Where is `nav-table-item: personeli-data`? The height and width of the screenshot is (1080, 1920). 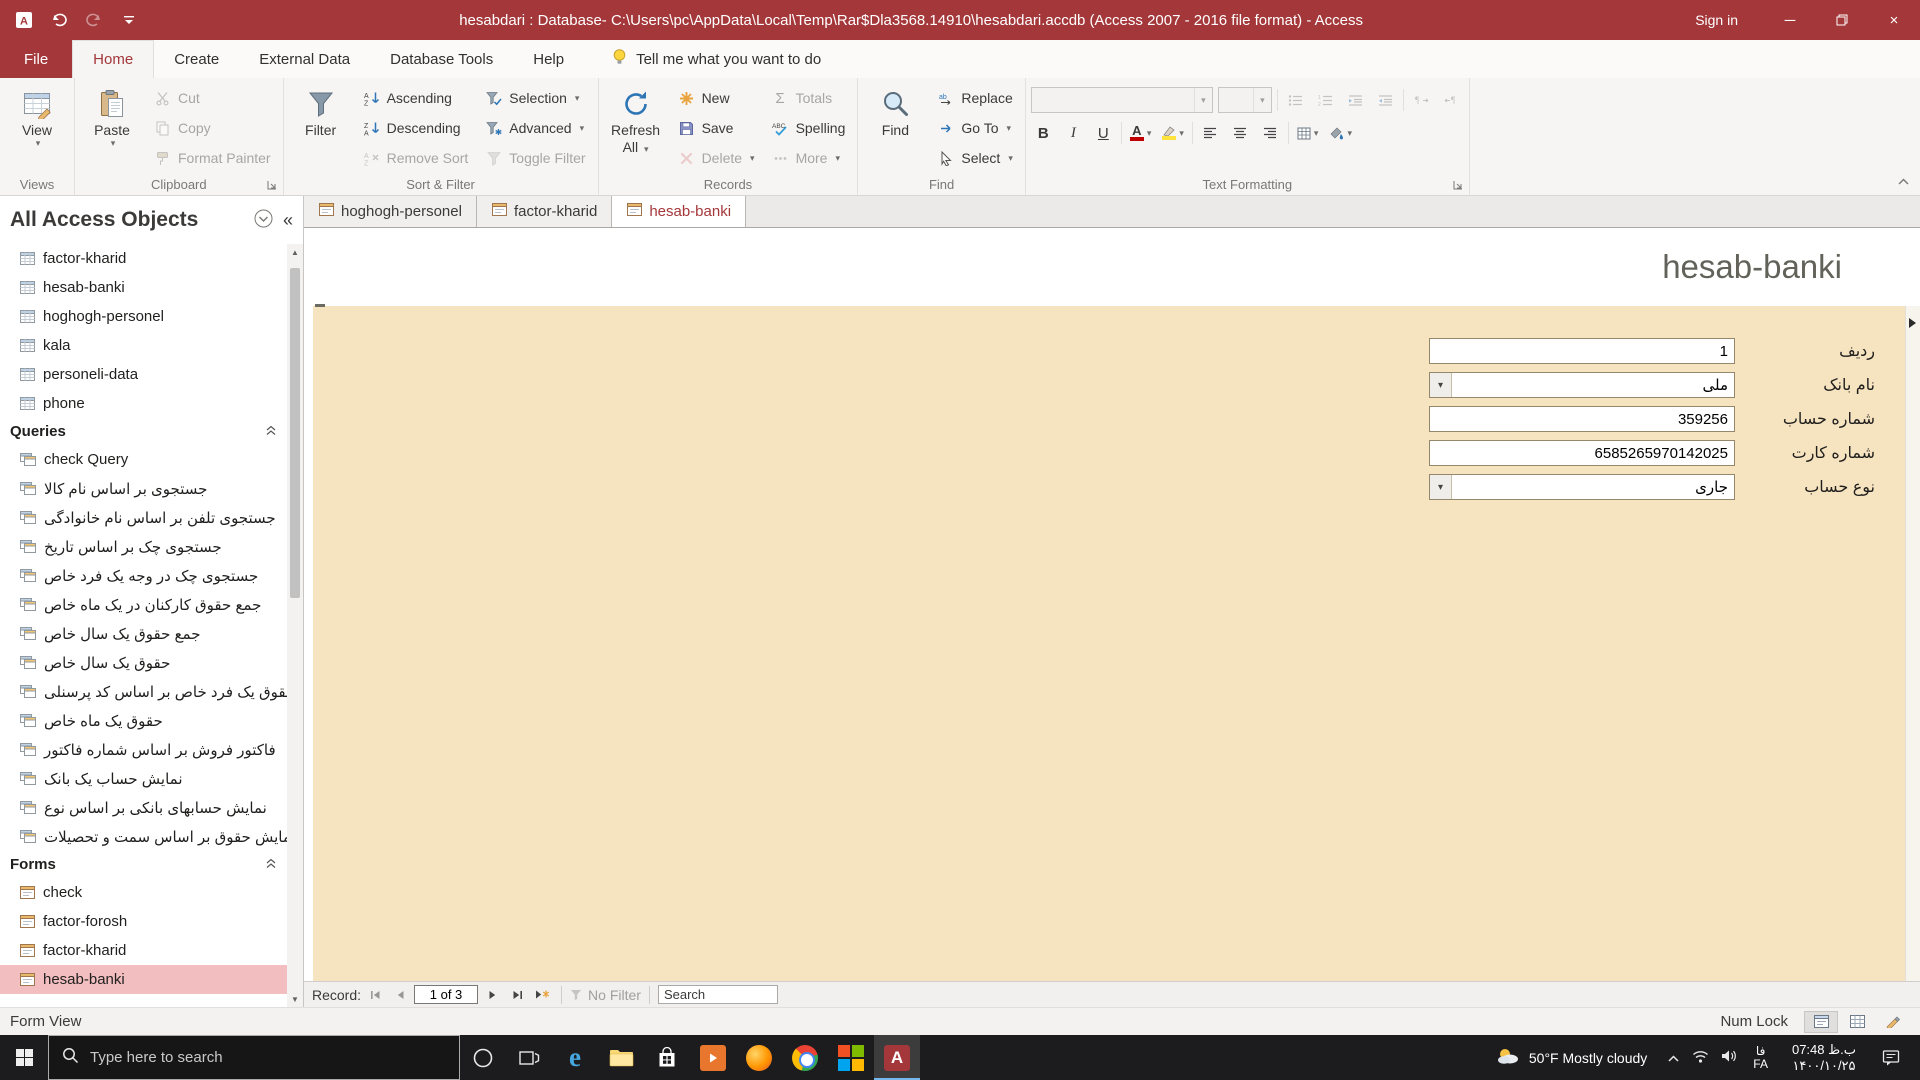 nav-table-item: personeli-data is located at coordinates (143, 374).